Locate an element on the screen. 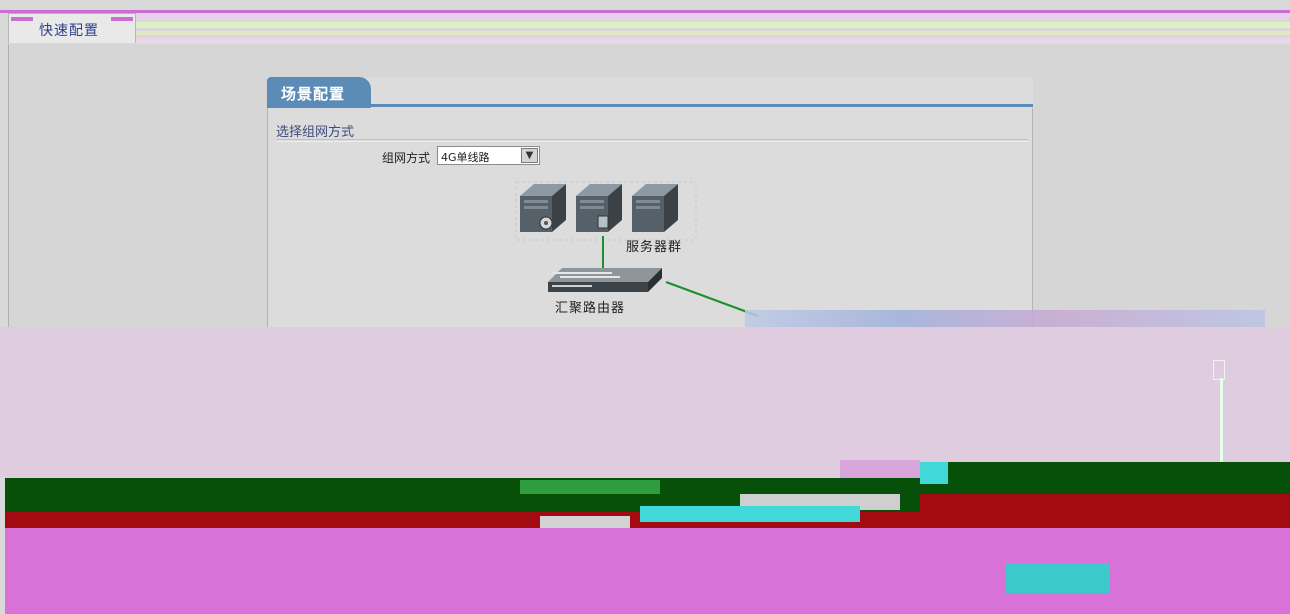  networking-mode-select: 4G单线路 ▼ is located at coordinates (488, 155).